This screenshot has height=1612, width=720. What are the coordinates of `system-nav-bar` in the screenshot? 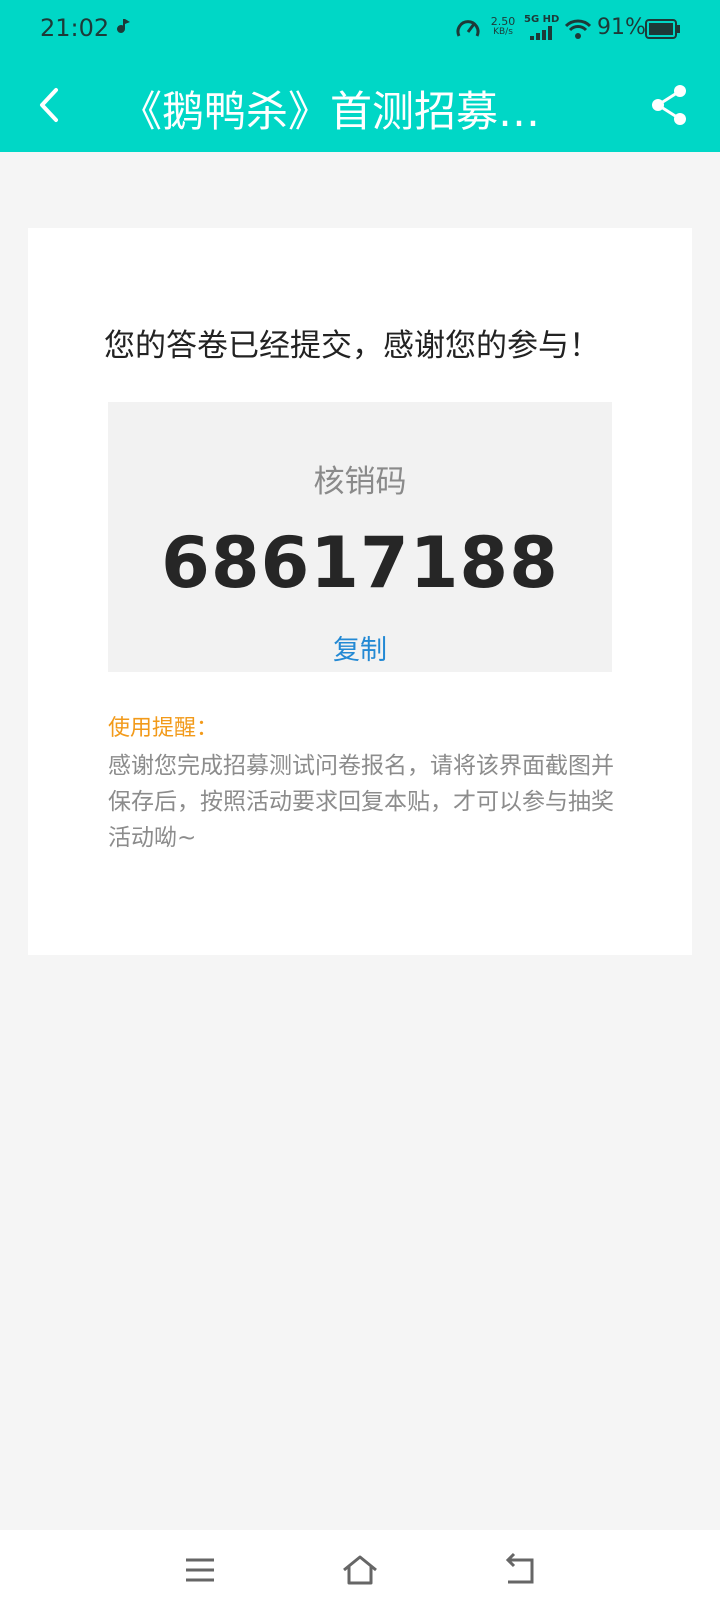 It's located at (360, 1571).